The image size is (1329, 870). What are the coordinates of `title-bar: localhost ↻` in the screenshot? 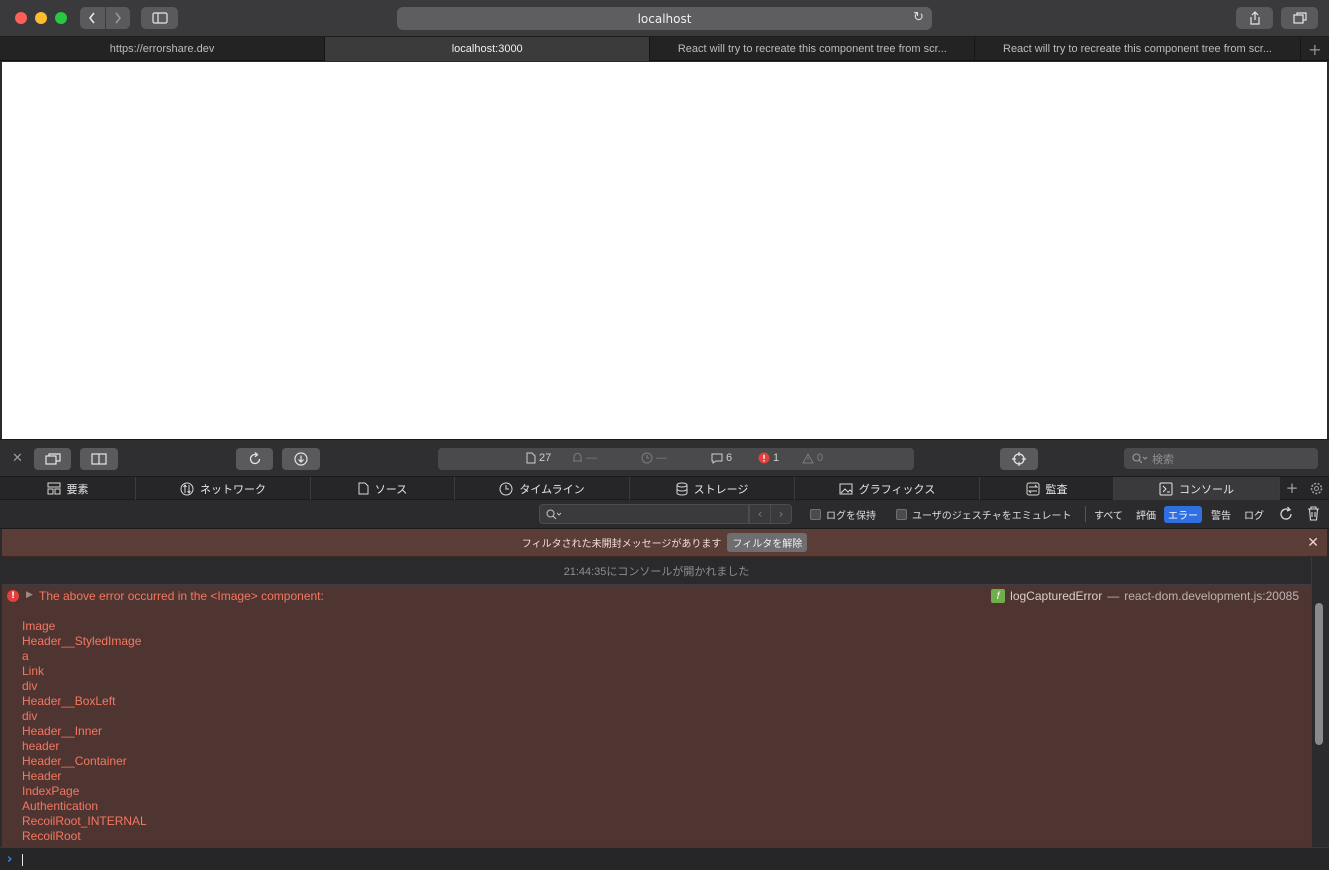 It's located at (664, 18).